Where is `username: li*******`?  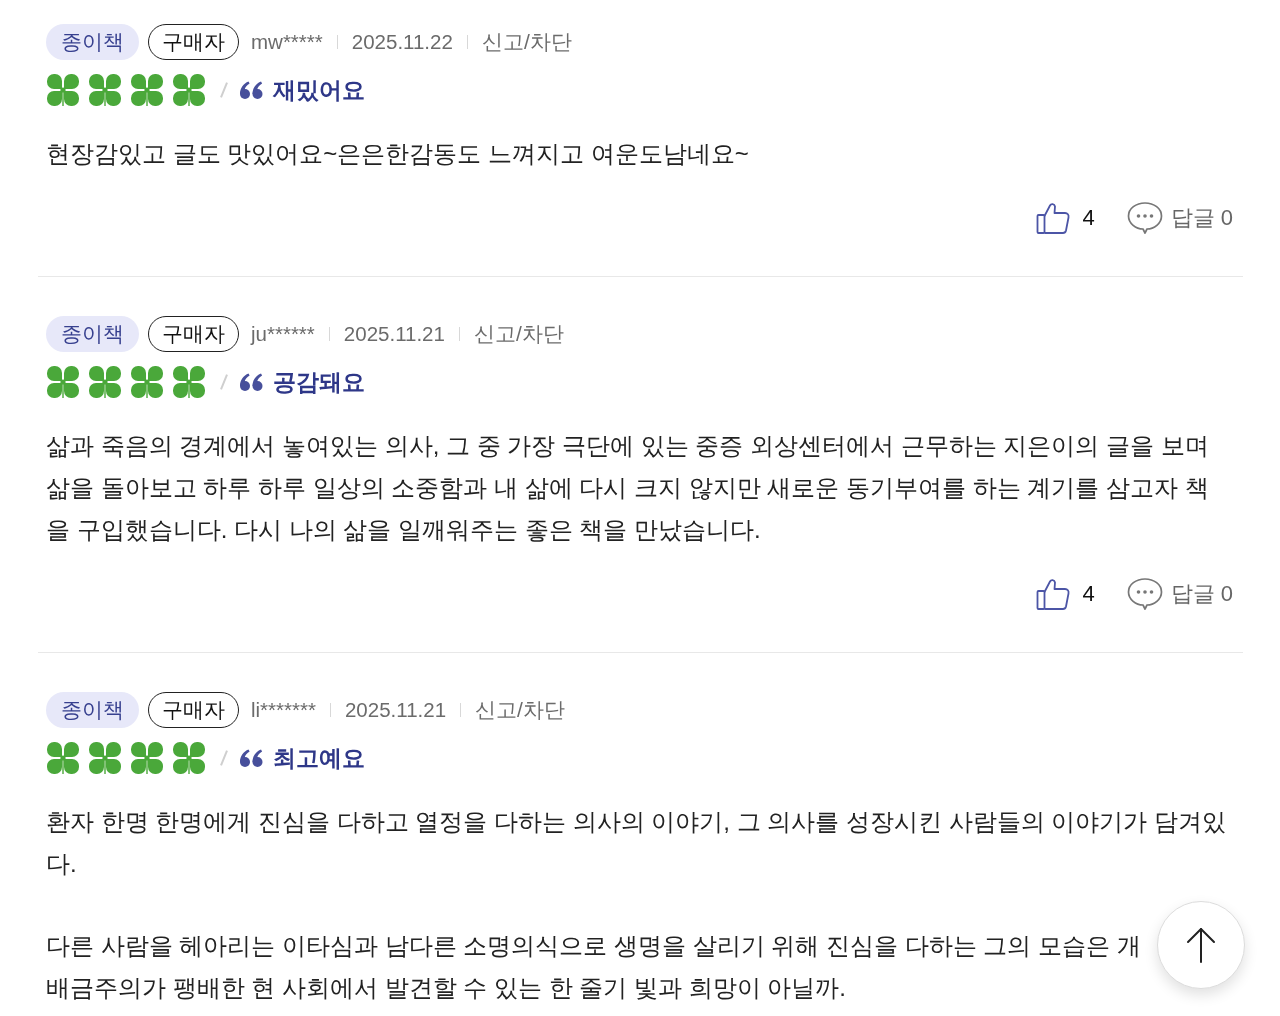 username: li******* is located at coordinates (283, 710).